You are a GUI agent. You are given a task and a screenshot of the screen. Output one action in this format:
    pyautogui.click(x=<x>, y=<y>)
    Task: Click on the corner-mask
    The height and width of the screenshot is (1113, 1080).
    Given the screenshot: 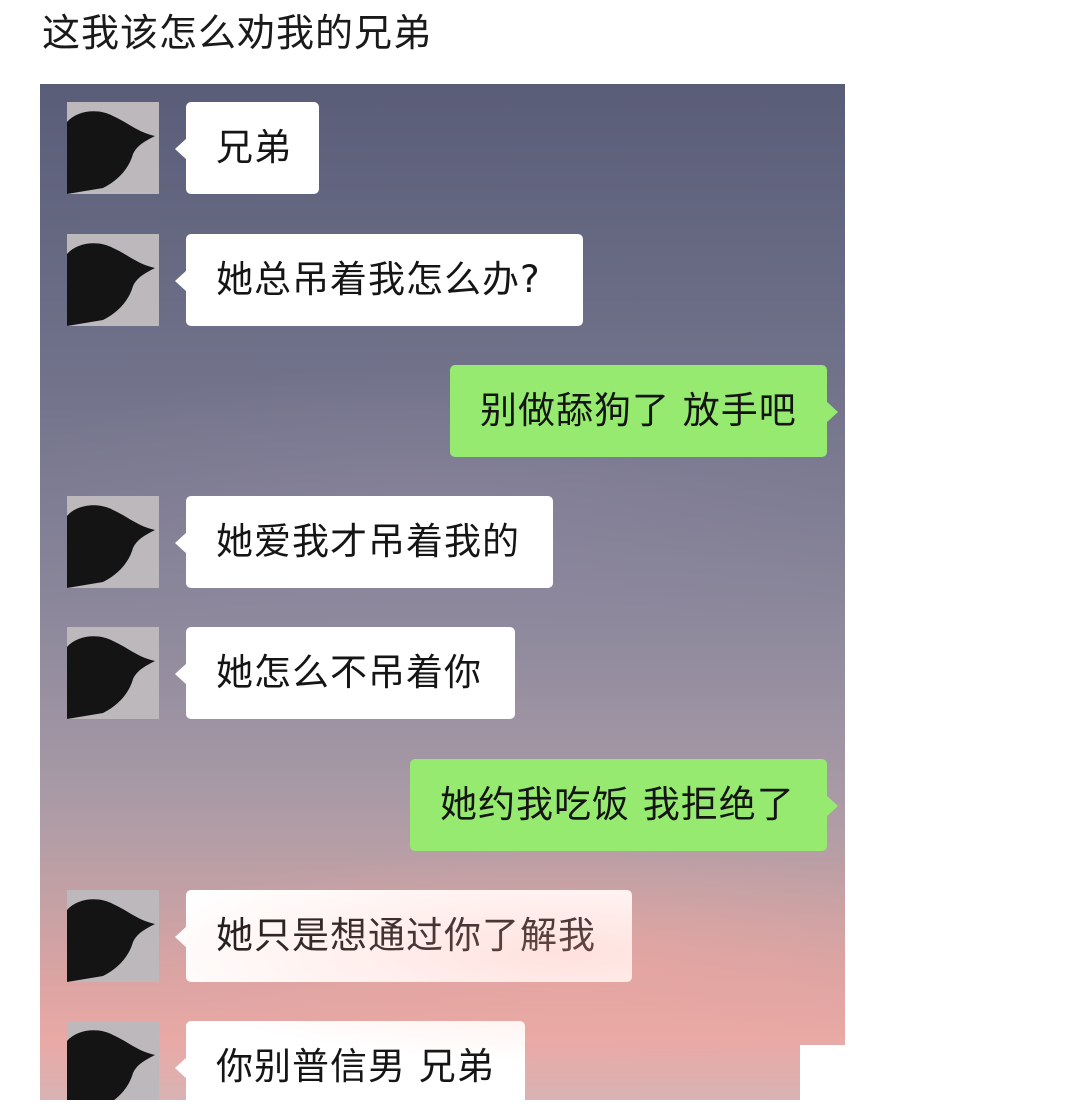 What is the action you would take?
    pyautogui.click(x=822, y=1072)
    